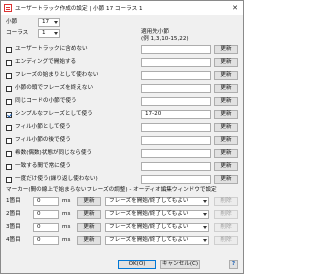 Image resolution: width=320 pixels, height=274 pixels. What do you see at coordinates (13, 214) in the screenshot?
I see `marker-label: 2箇目` at bounding box center [13, 214].